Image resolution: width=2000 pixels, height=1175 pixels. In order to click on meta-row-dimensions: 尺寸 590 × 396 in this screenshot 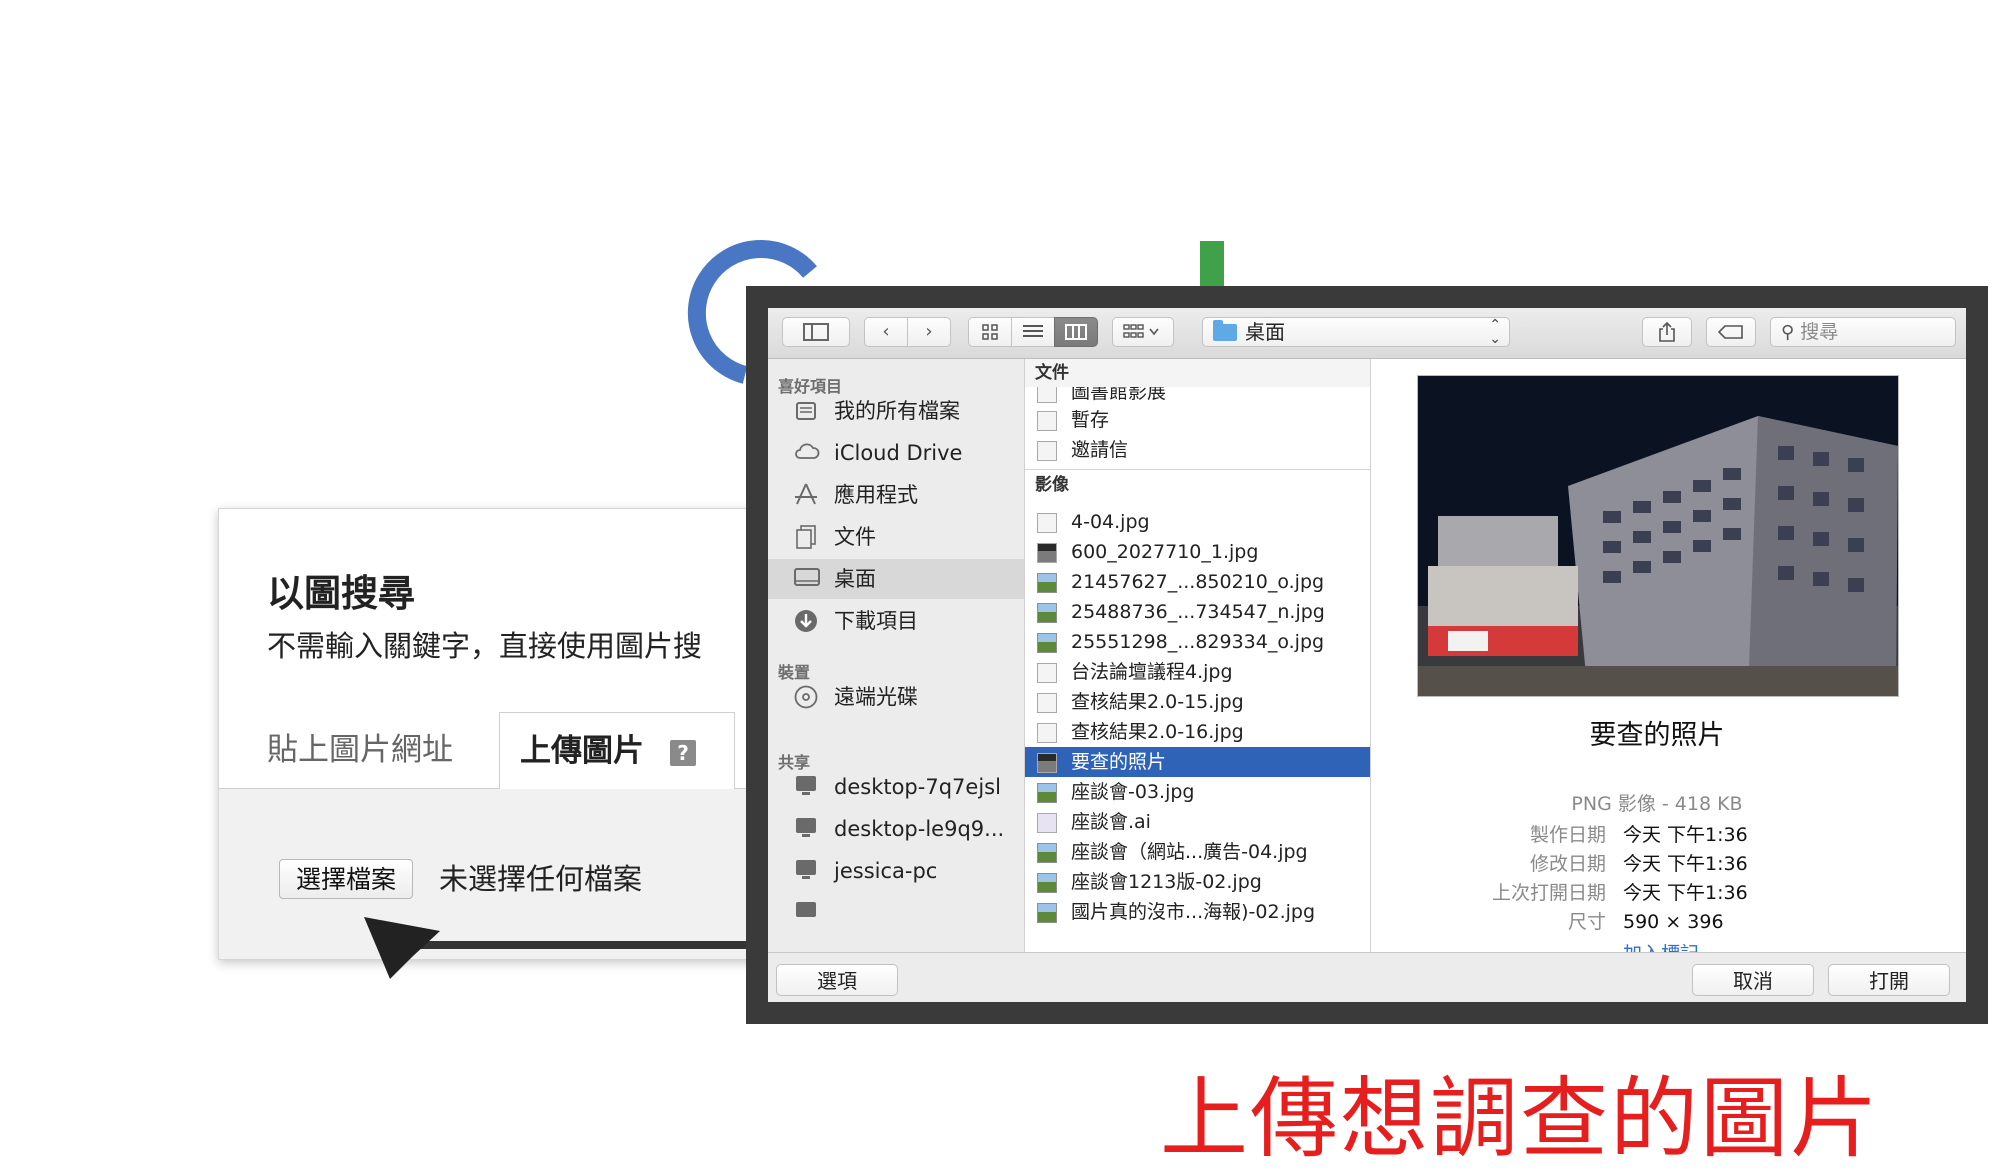, I will do `click(1668, 922)`.